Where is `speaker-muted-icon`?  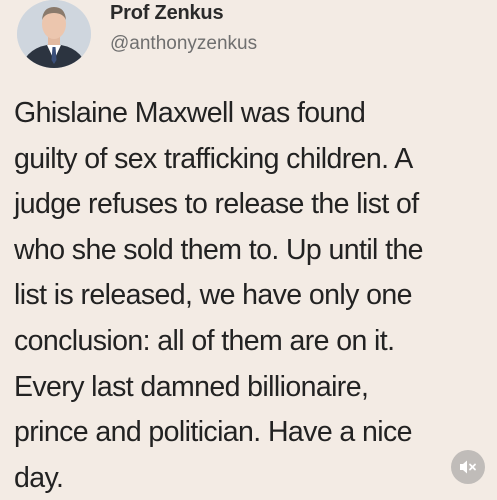
speaker-muted-icon is located at coordinates (468, 467).